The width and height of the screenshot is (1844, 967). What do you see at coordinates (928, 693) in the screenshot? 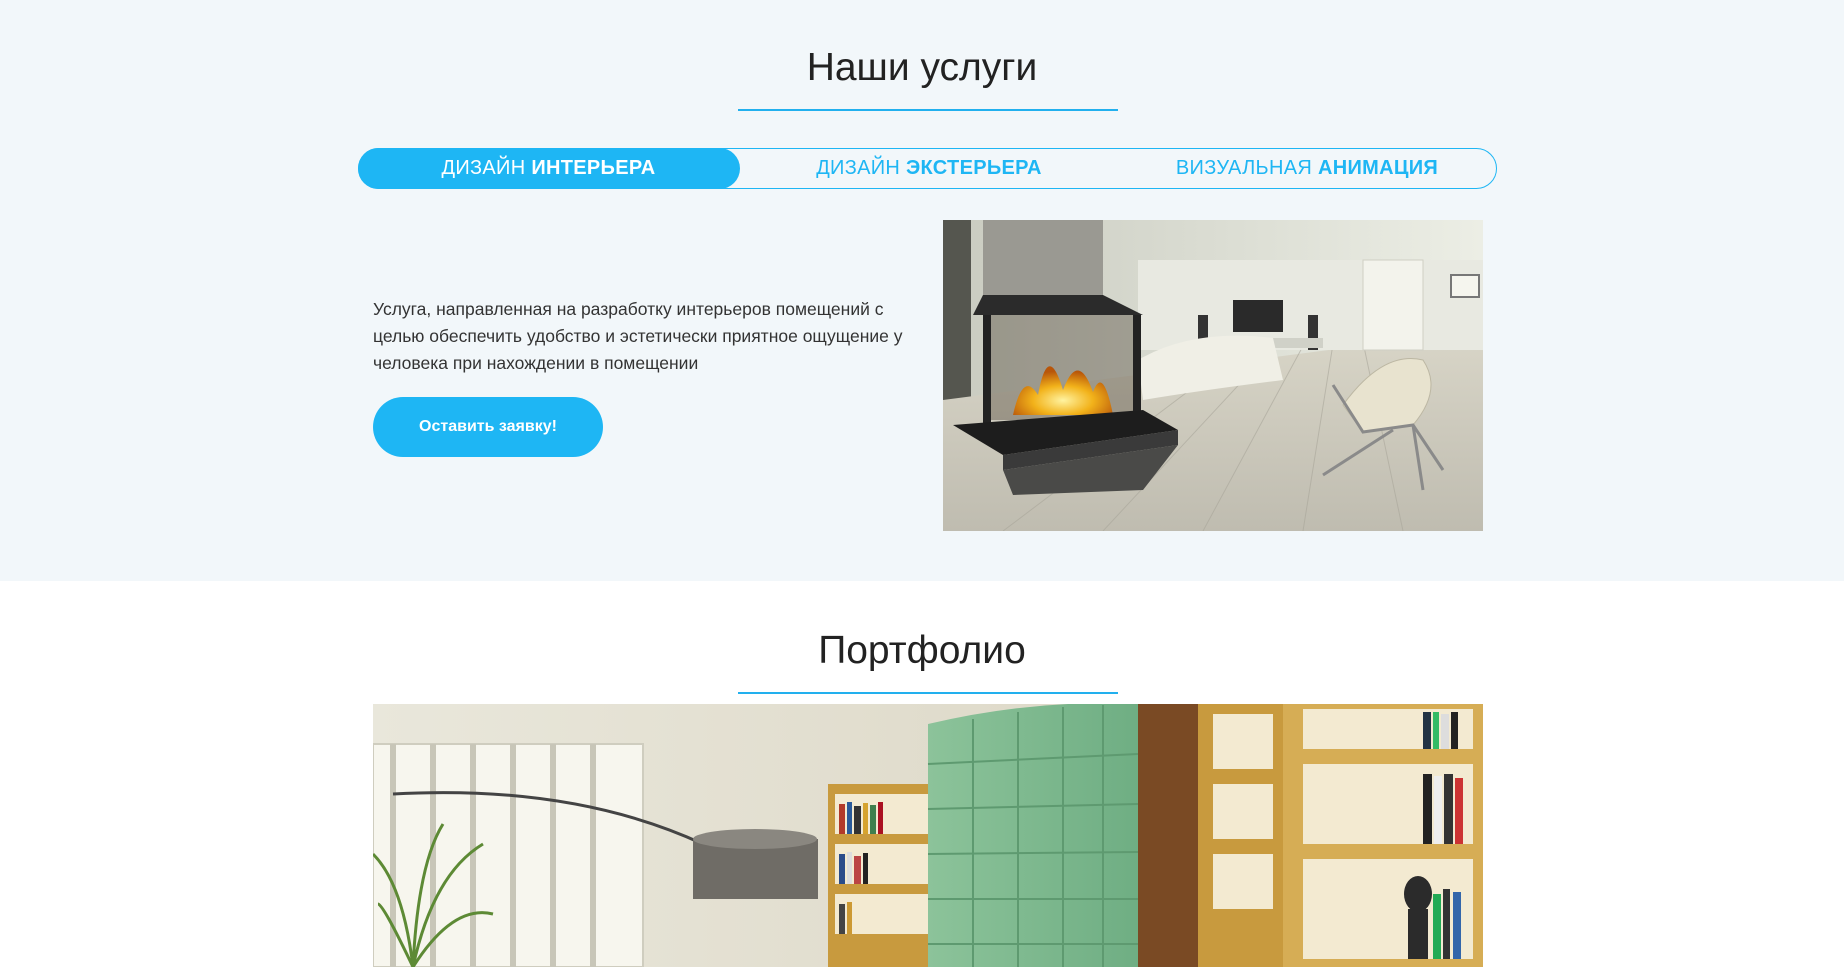
I see `portfolio-title-underline` at bounding box center [928, 693].